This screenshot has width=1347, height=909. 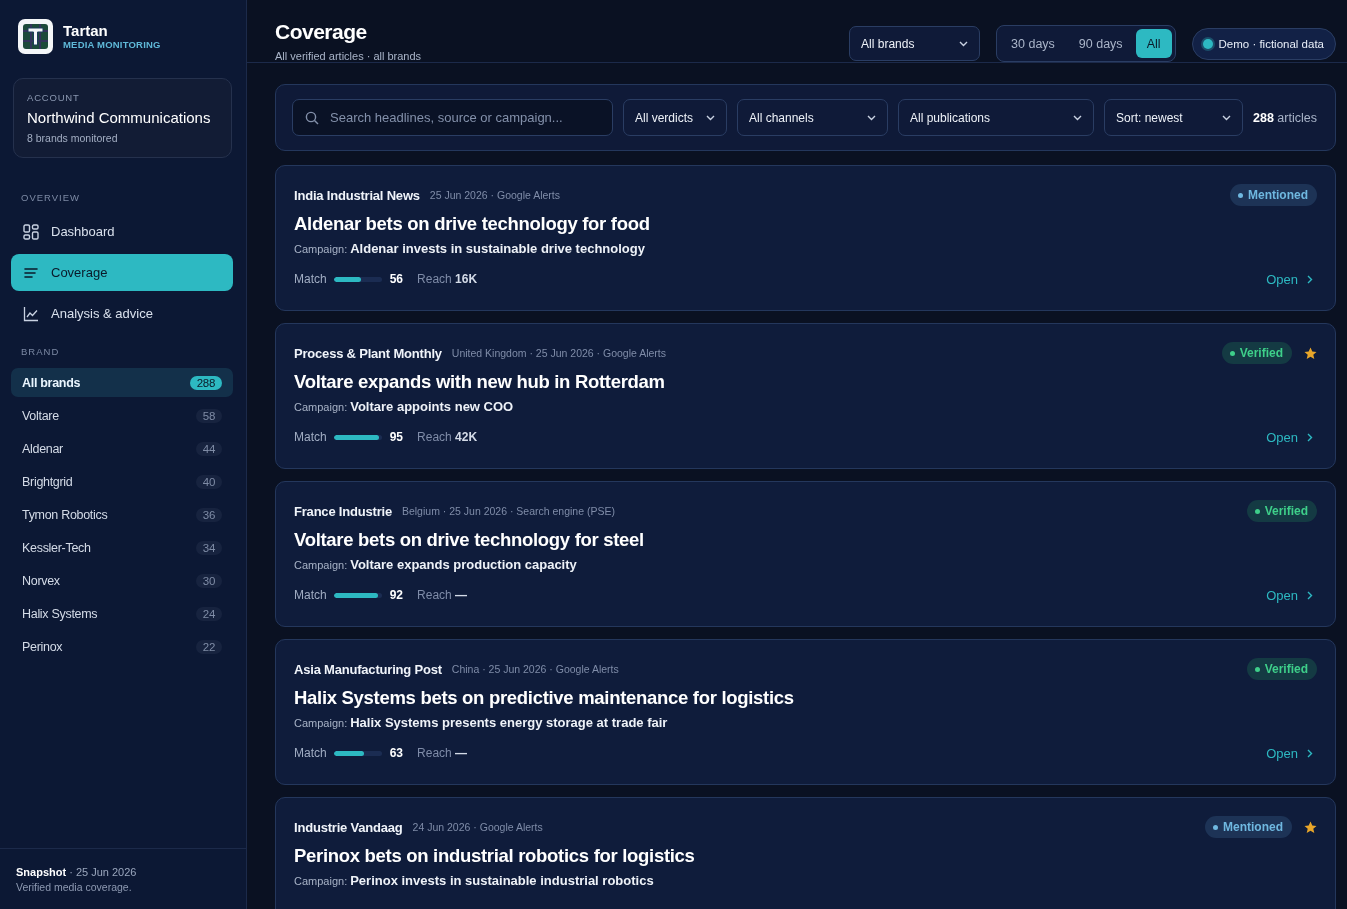 What do you see at coordinates (1100, 43) in the screenshot?
I see `range-tab: 90 days` at bounding box center [1100, 43].